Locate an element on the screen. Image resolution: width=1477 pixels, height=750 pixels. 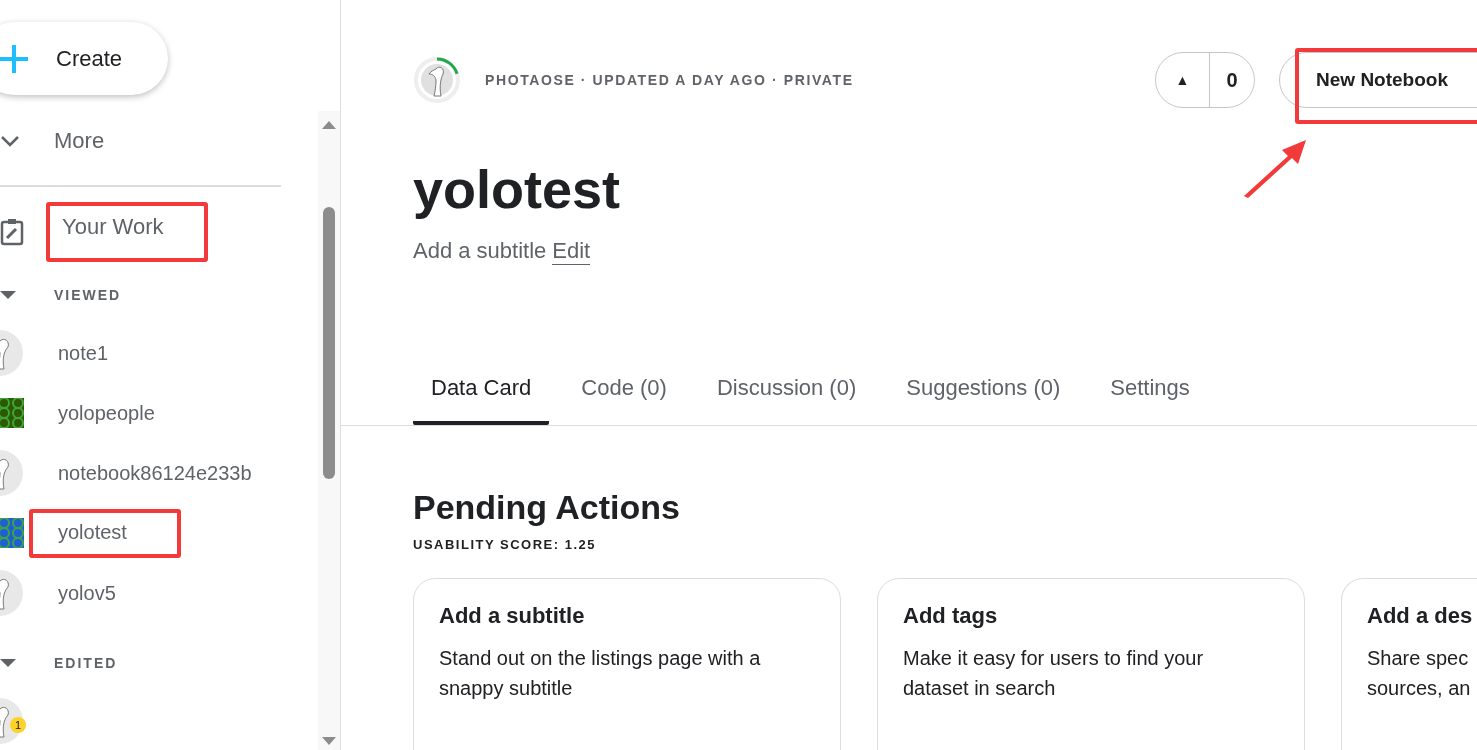
section-header: EDITED is located at coordinates (59, 663).